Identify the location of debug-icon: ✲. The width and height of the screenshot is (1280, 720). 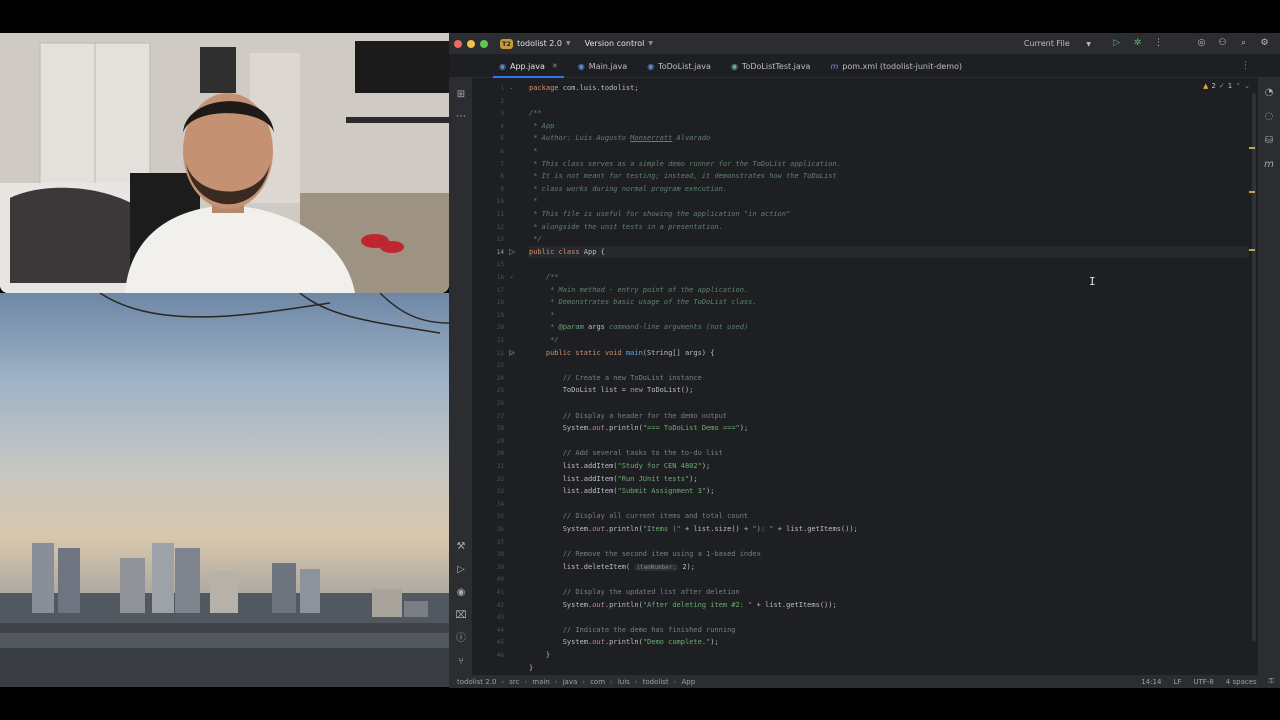
(1137, 43).